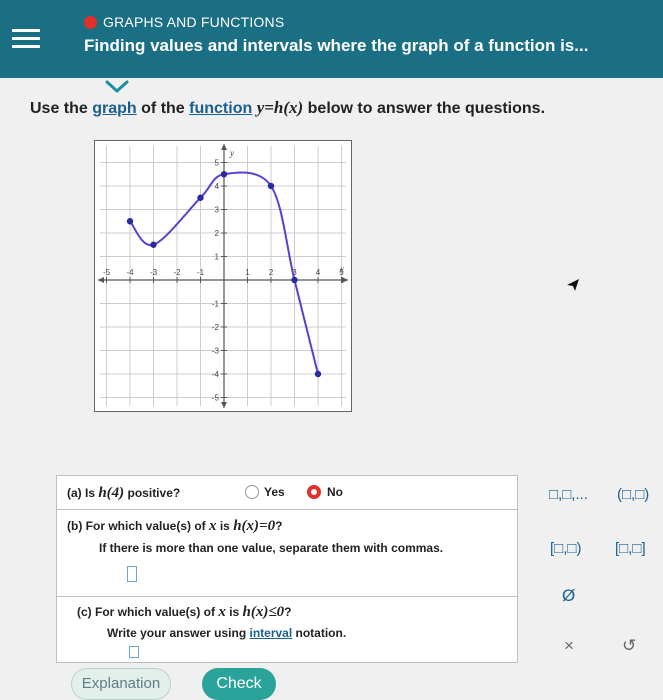 The image size is (663, 700). I want to click on radio-no-label: No, so click(335, 492).